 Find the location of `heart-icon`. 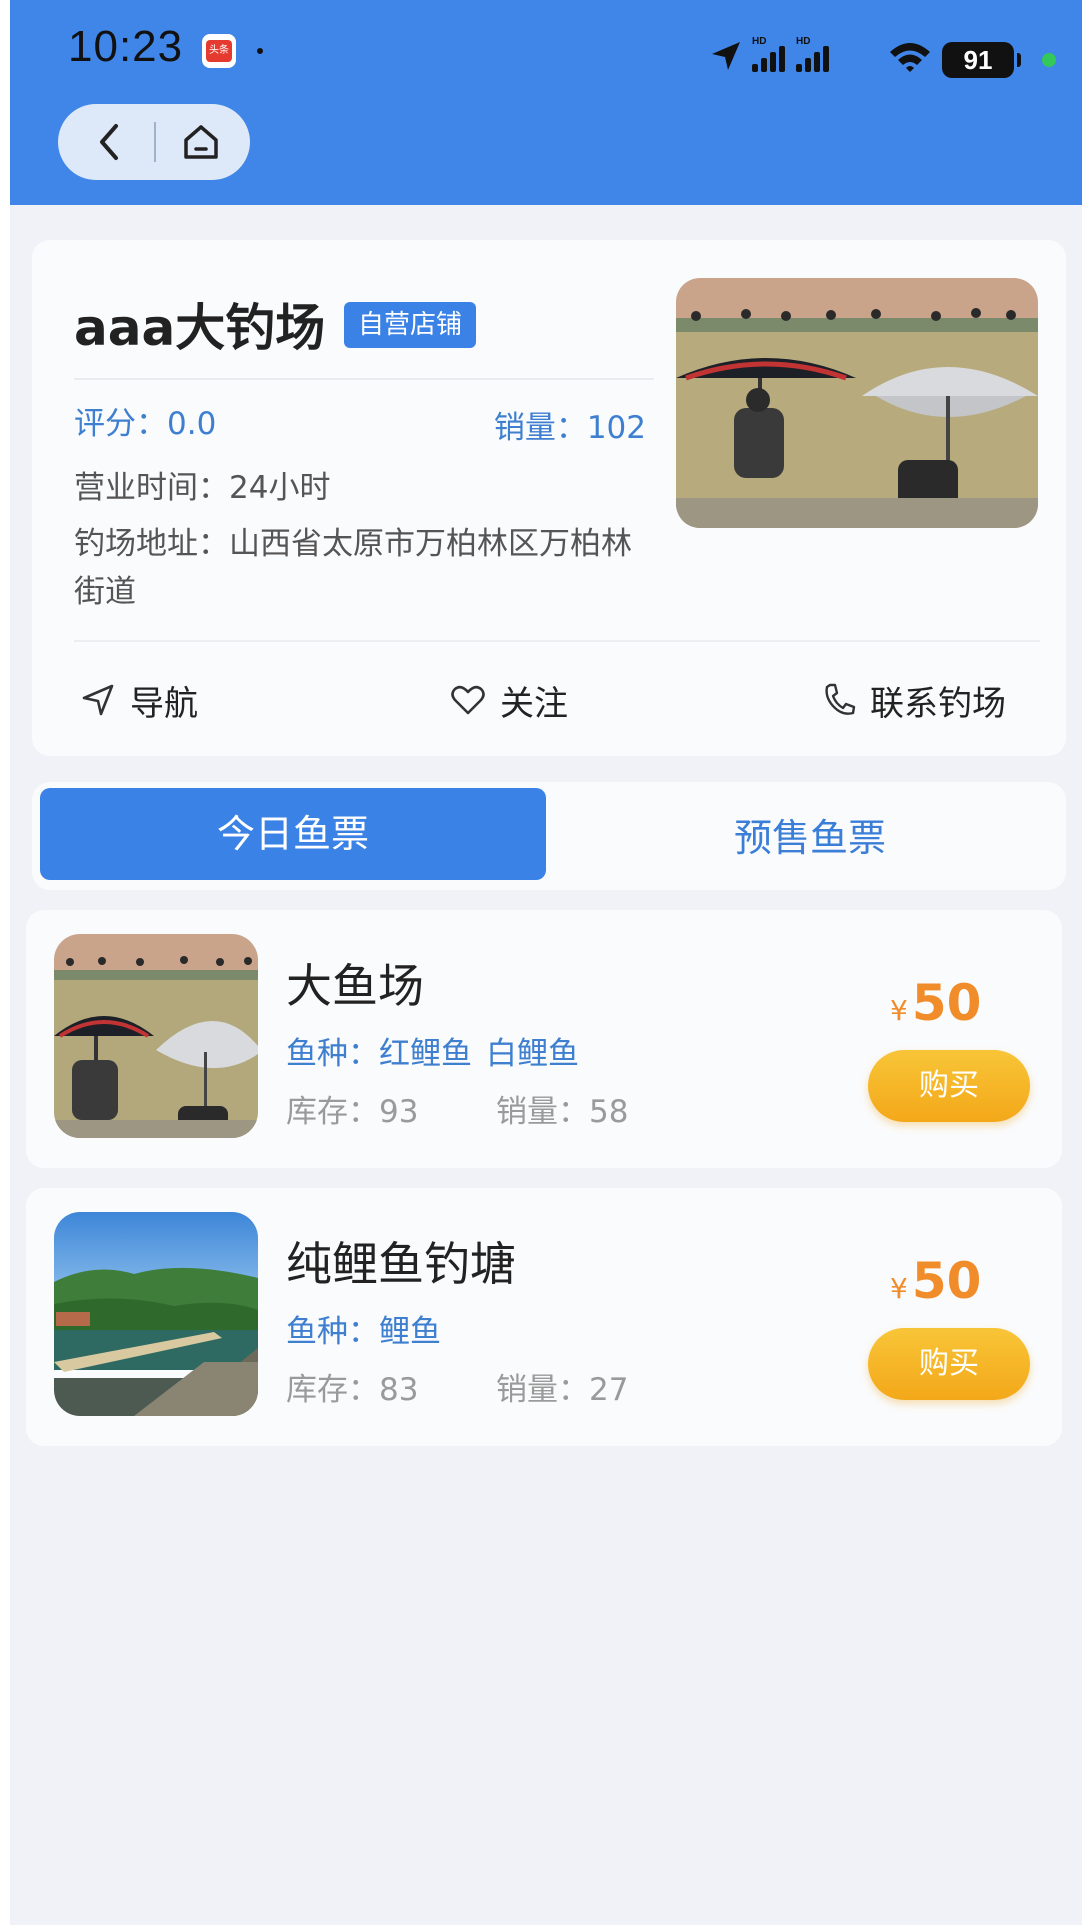

heart-icon is located at coordinates (468, 700).